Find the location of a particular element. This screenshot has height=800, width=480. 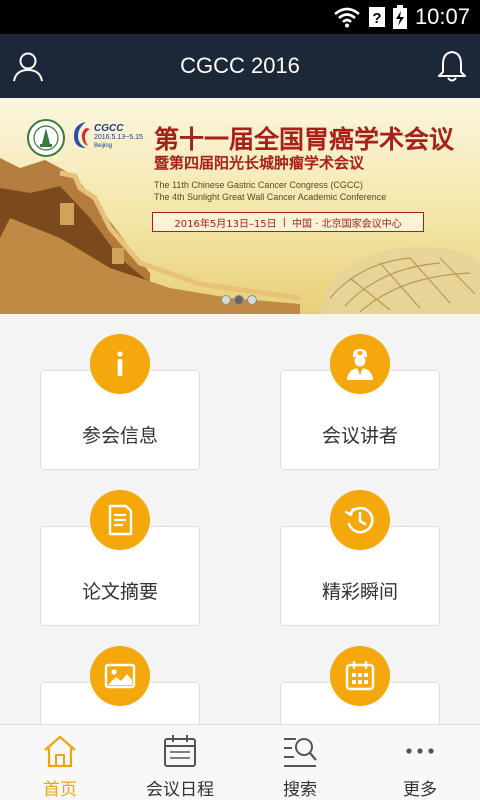

carousel-indicator is located at coordinates (239, 300).